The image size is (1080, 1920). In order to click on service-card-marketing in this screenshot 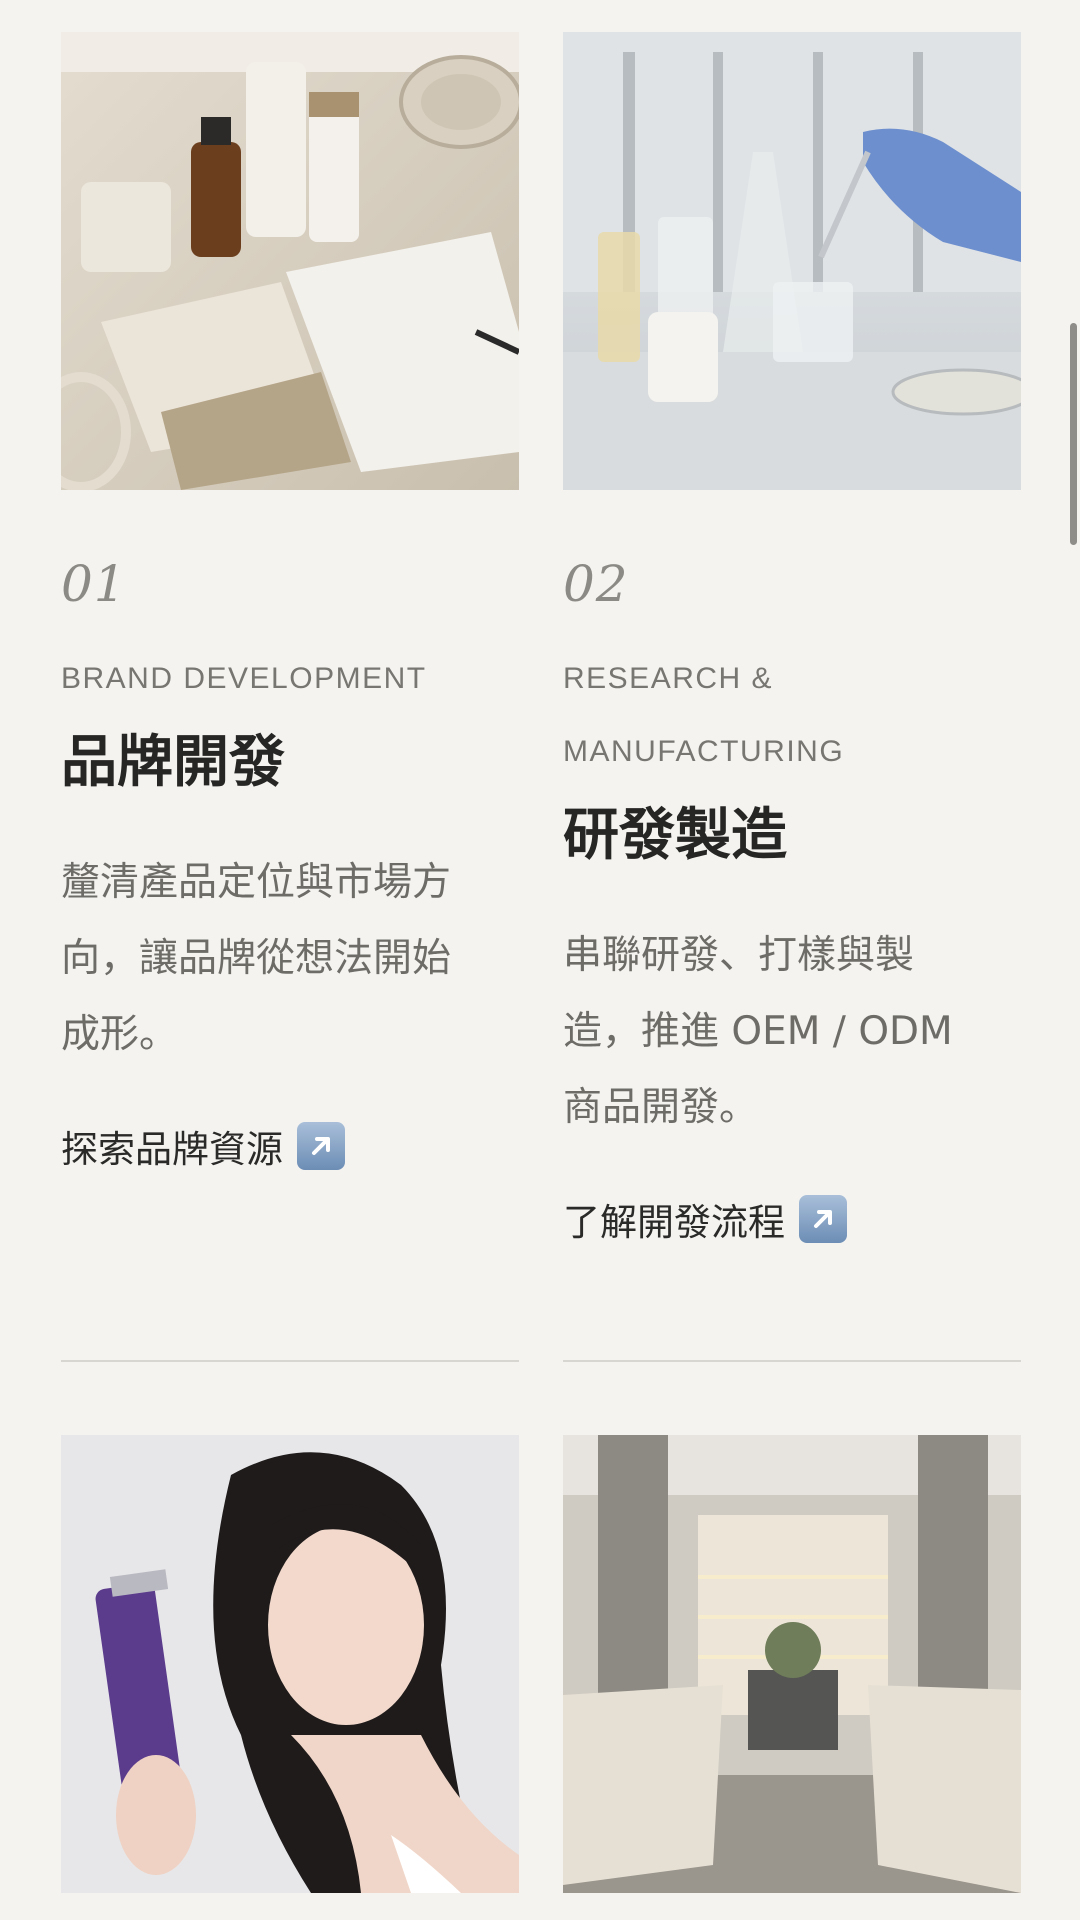, I will do `click(290, 1664)`.